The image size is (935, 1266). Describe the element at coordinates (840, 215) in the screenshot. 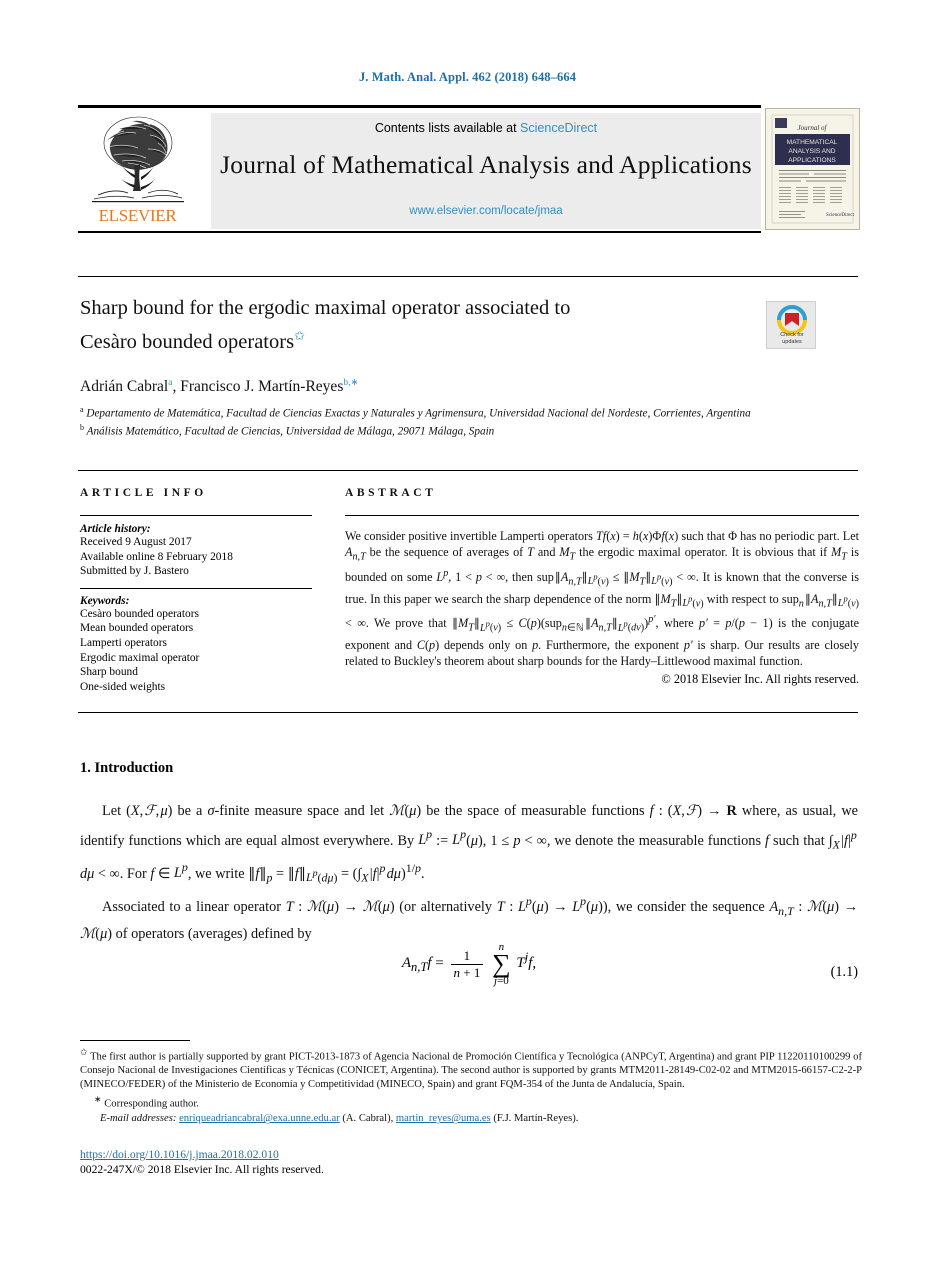

I see `svg-text: ScienceDirect` at that location.